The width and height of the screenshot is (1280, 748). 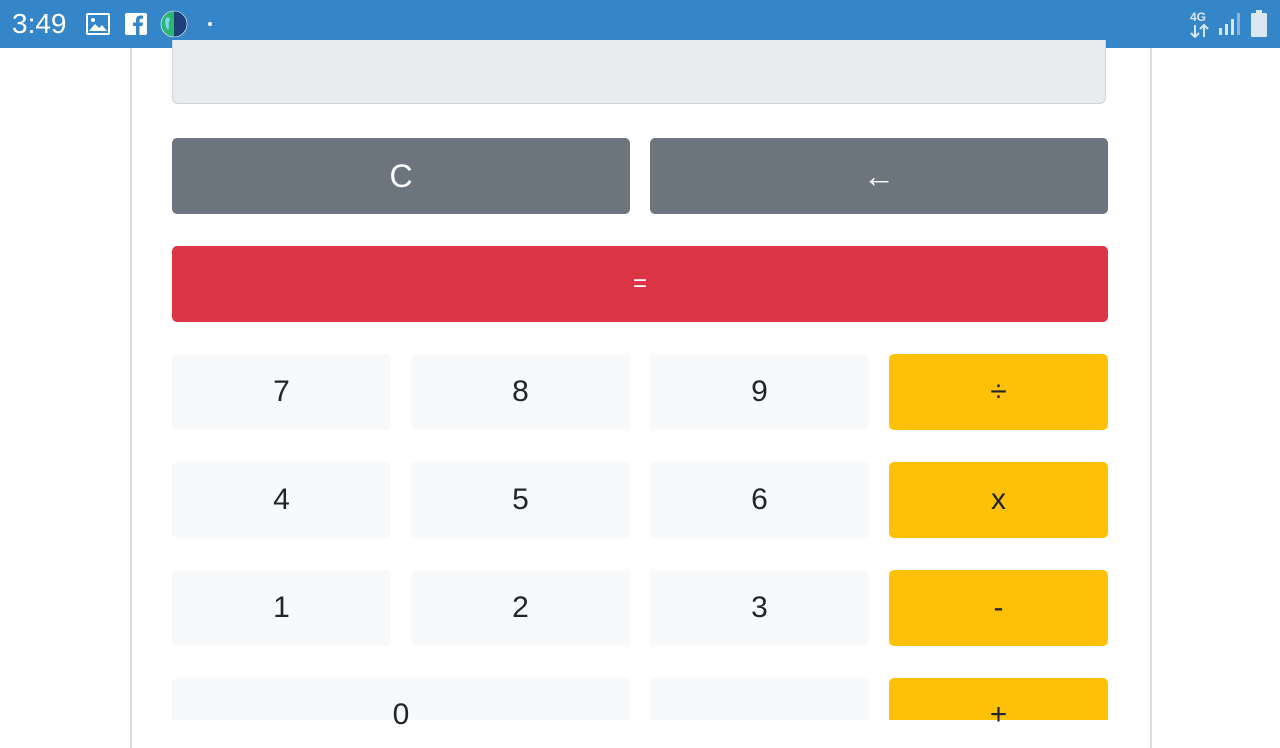 I want to click on digit-3-button: 3, so click(x=759, y=608).